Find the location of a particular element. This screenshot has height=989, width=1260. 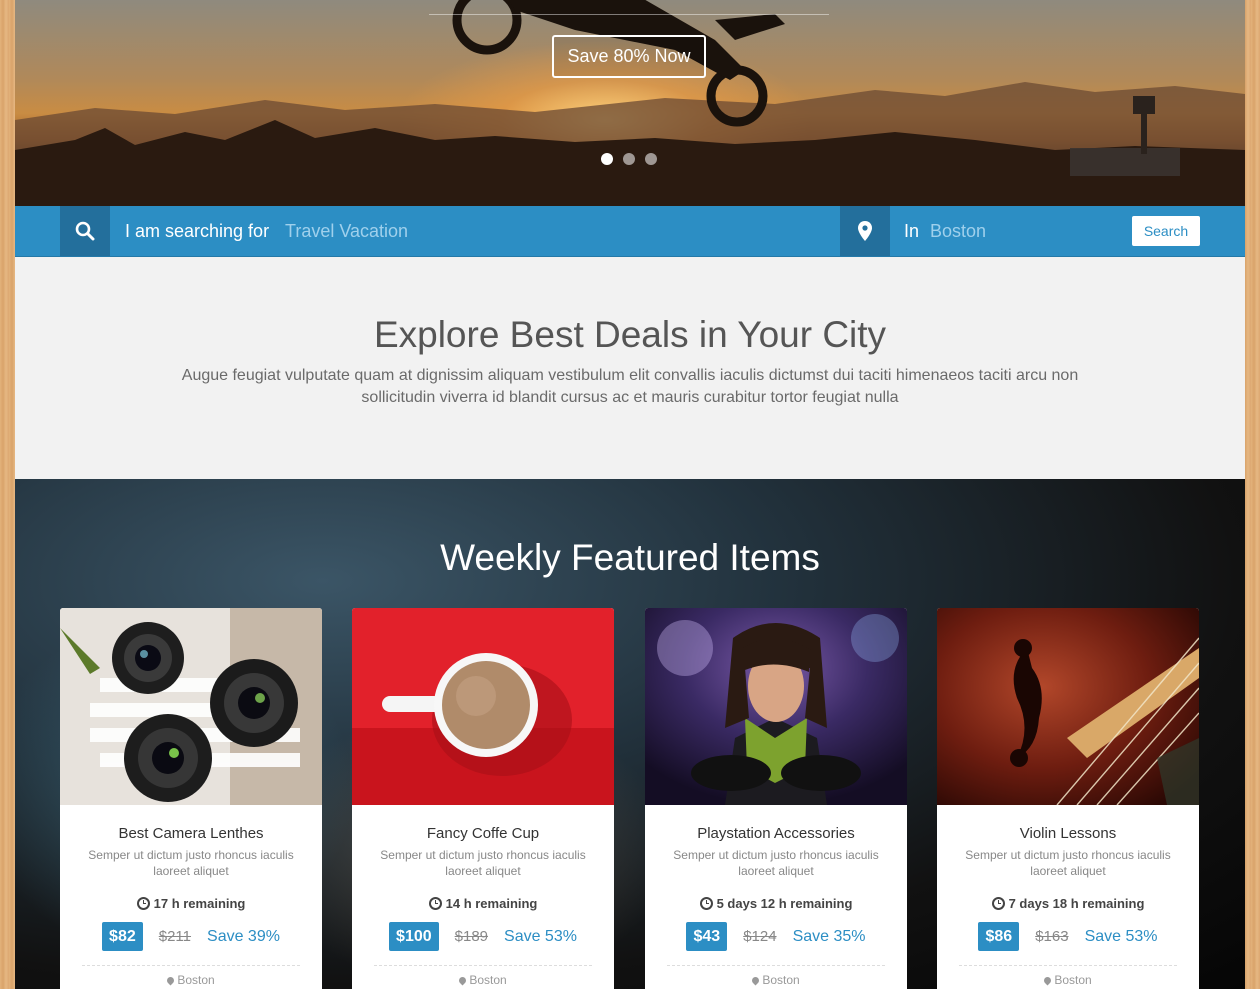

featured-title: Weekly Featured Items is located at coordinates (630, 557).